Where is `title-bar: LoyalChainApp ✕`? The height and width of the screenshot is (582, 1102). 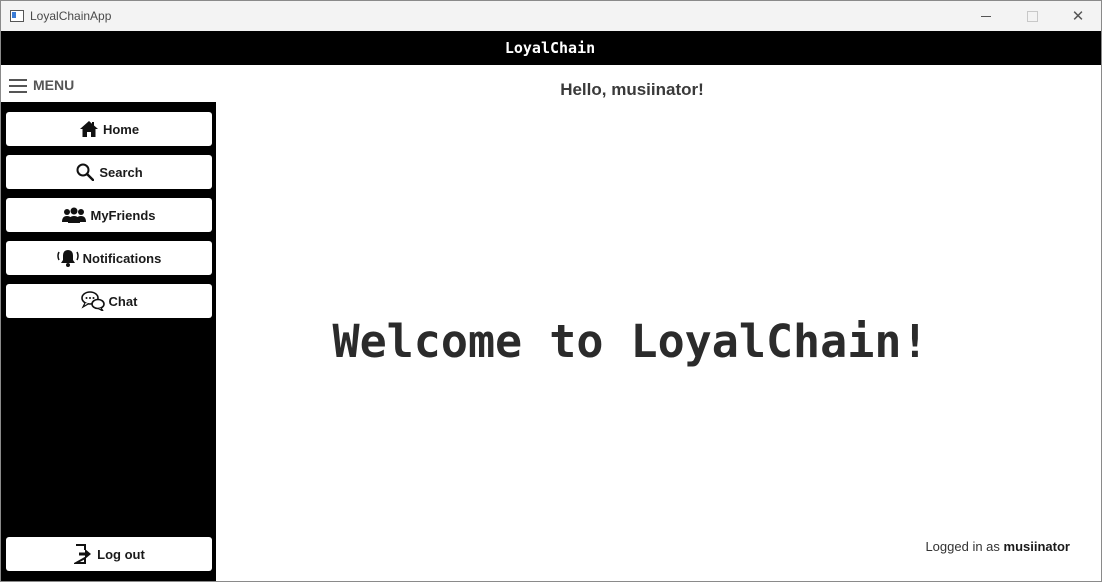
title-bar: LoyalChainApp ✕ is located at coordinates (551, 16).